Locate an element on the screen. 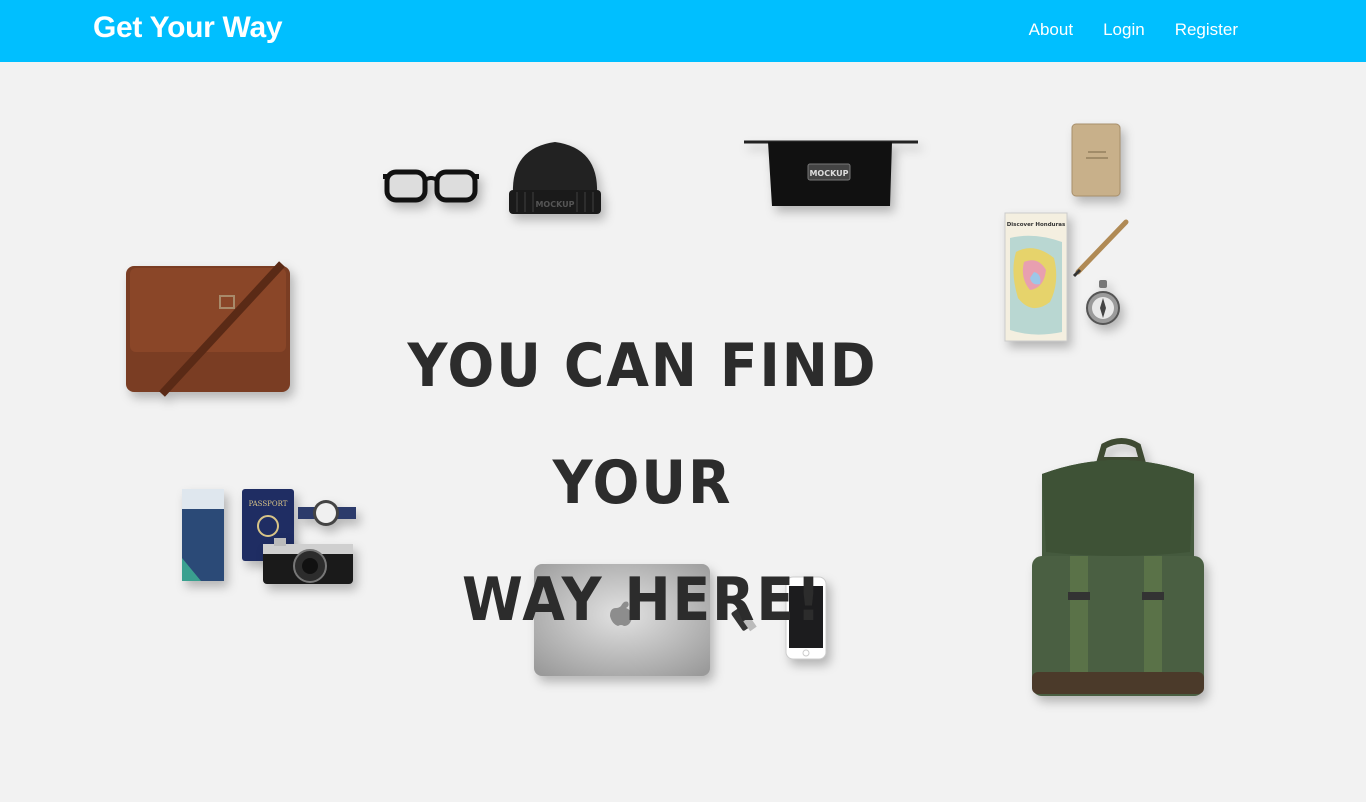 The image size is (1366, 802). nav-about-link: About is located at coordinates (1051, 30).